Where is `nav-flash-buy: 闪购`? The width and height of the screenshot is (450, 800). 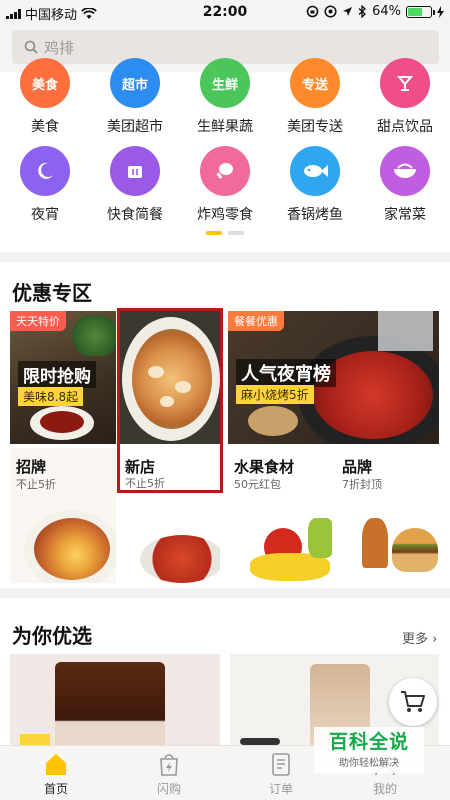
nav-flash-buy: 闪购 is located at coordinates (169, 774).